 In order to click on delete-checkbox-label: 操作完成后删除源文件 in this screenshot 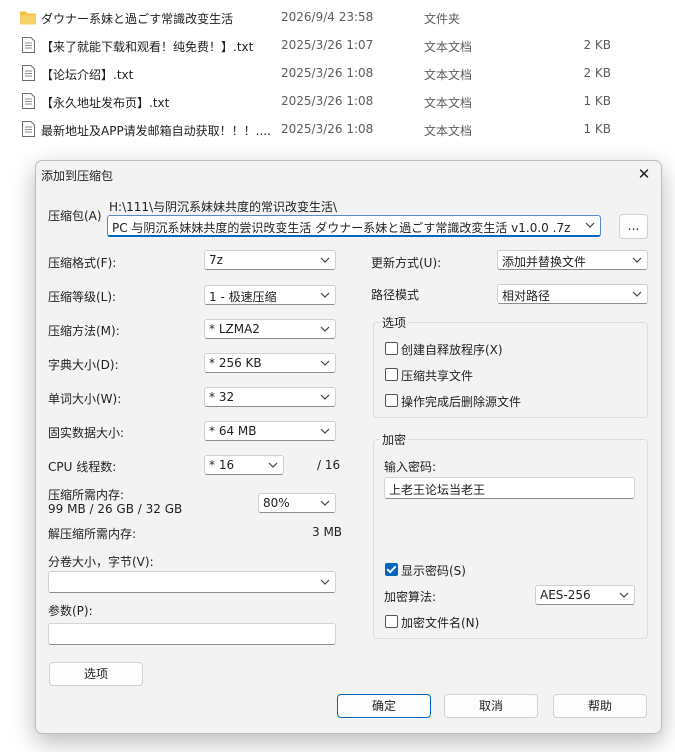, I will do `click(461, 402)`.